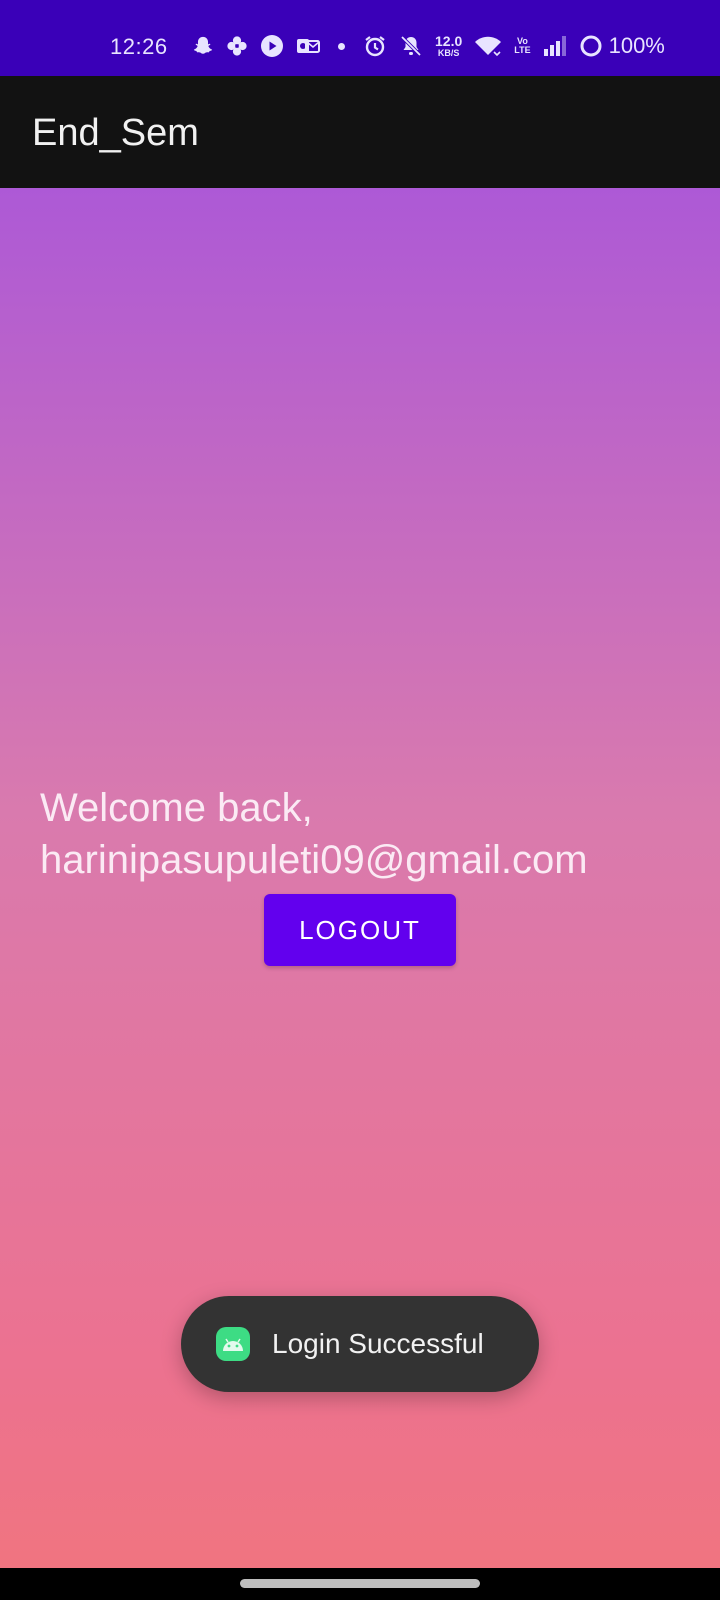  I want to click on status-bar: 12:26 12.0 KB/S Vo LTE 100%, so click(360, 38).